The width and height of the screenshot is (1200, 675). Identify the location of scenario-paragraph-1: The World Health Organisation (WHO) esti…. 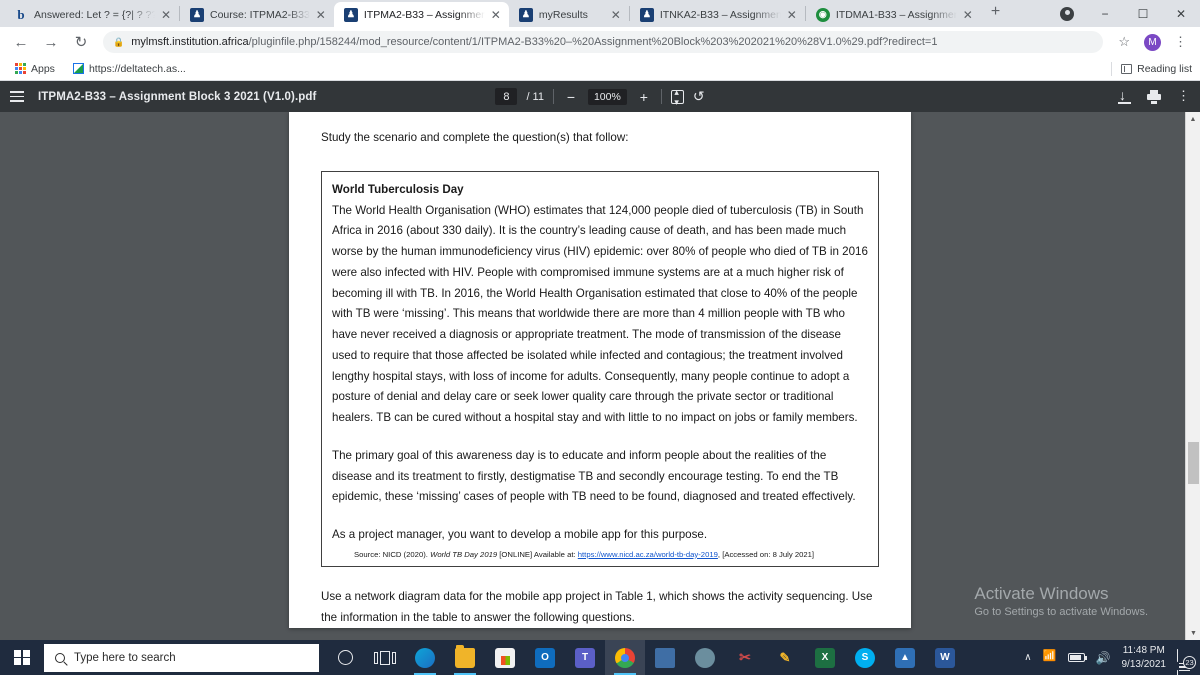
(600, 314).